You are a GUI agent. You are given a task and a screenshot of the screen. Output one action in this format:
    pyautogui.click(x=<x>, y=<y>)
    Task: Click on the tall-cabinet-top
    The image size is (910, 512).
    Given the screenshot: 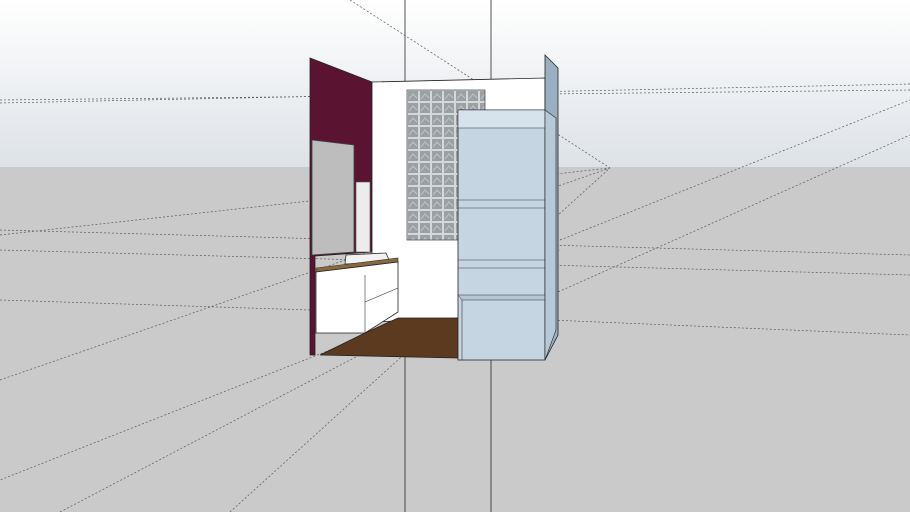 What is the action you would take?
    pyautogui.click(x=501, y=119)
    